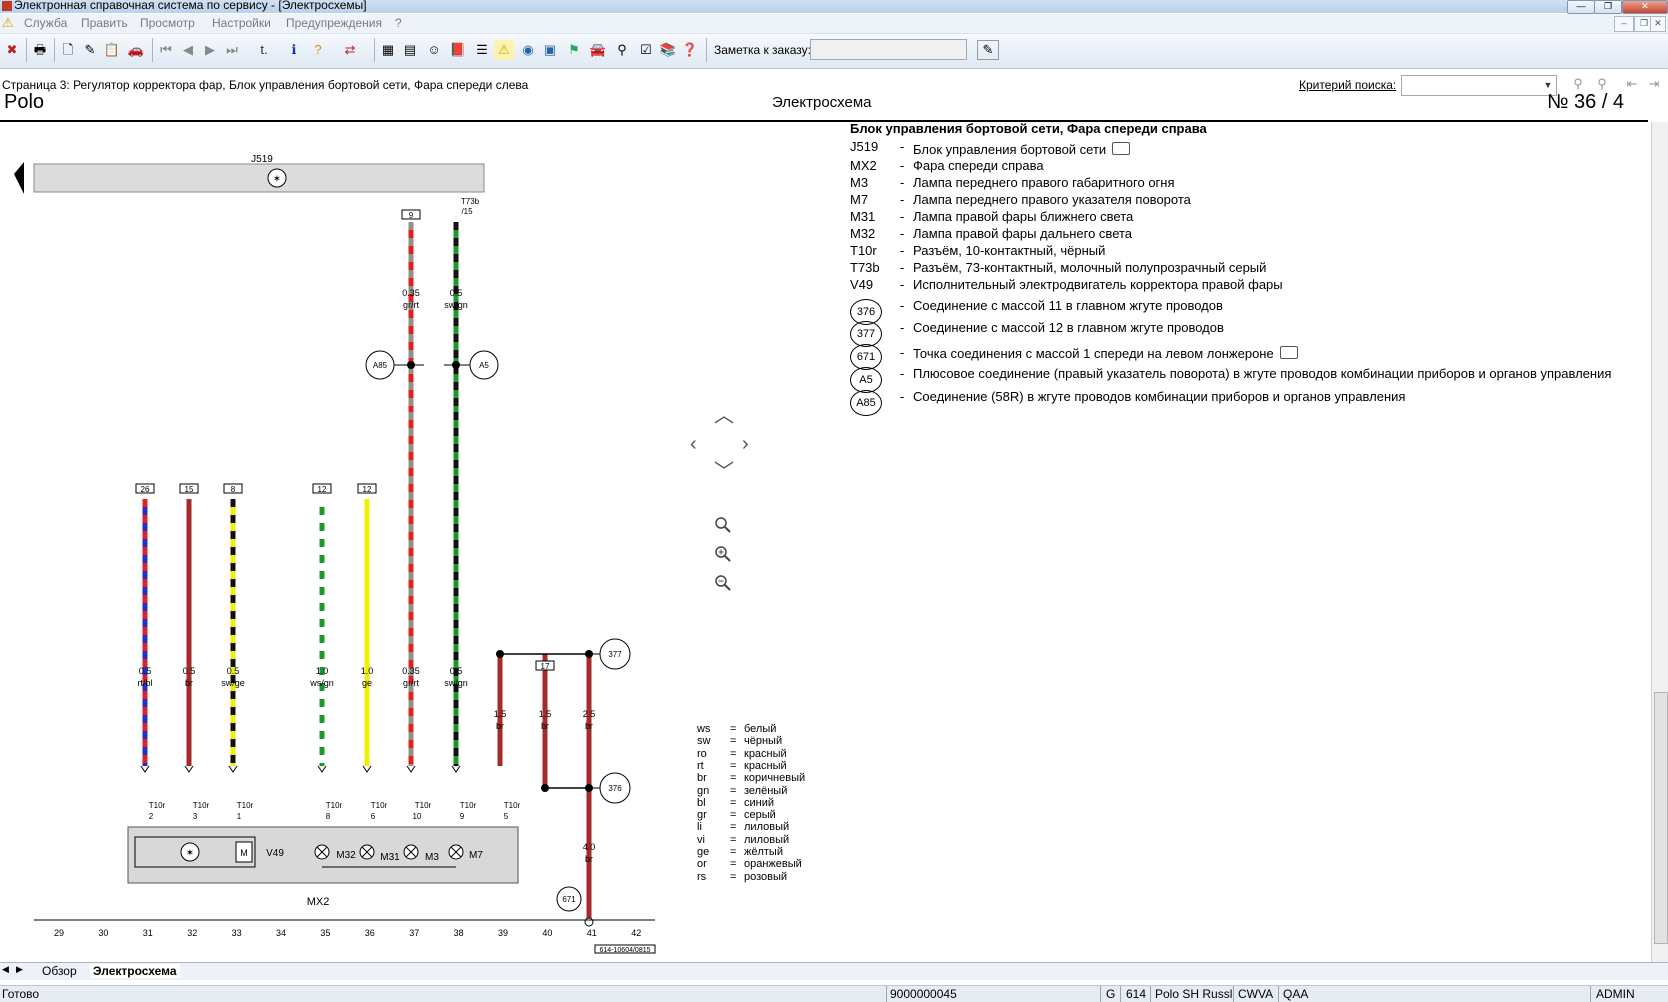  What do you see at coordinates (723, 554) in the screenshot?
I see `zoom-in-icon` at bounding box center [723, 554].